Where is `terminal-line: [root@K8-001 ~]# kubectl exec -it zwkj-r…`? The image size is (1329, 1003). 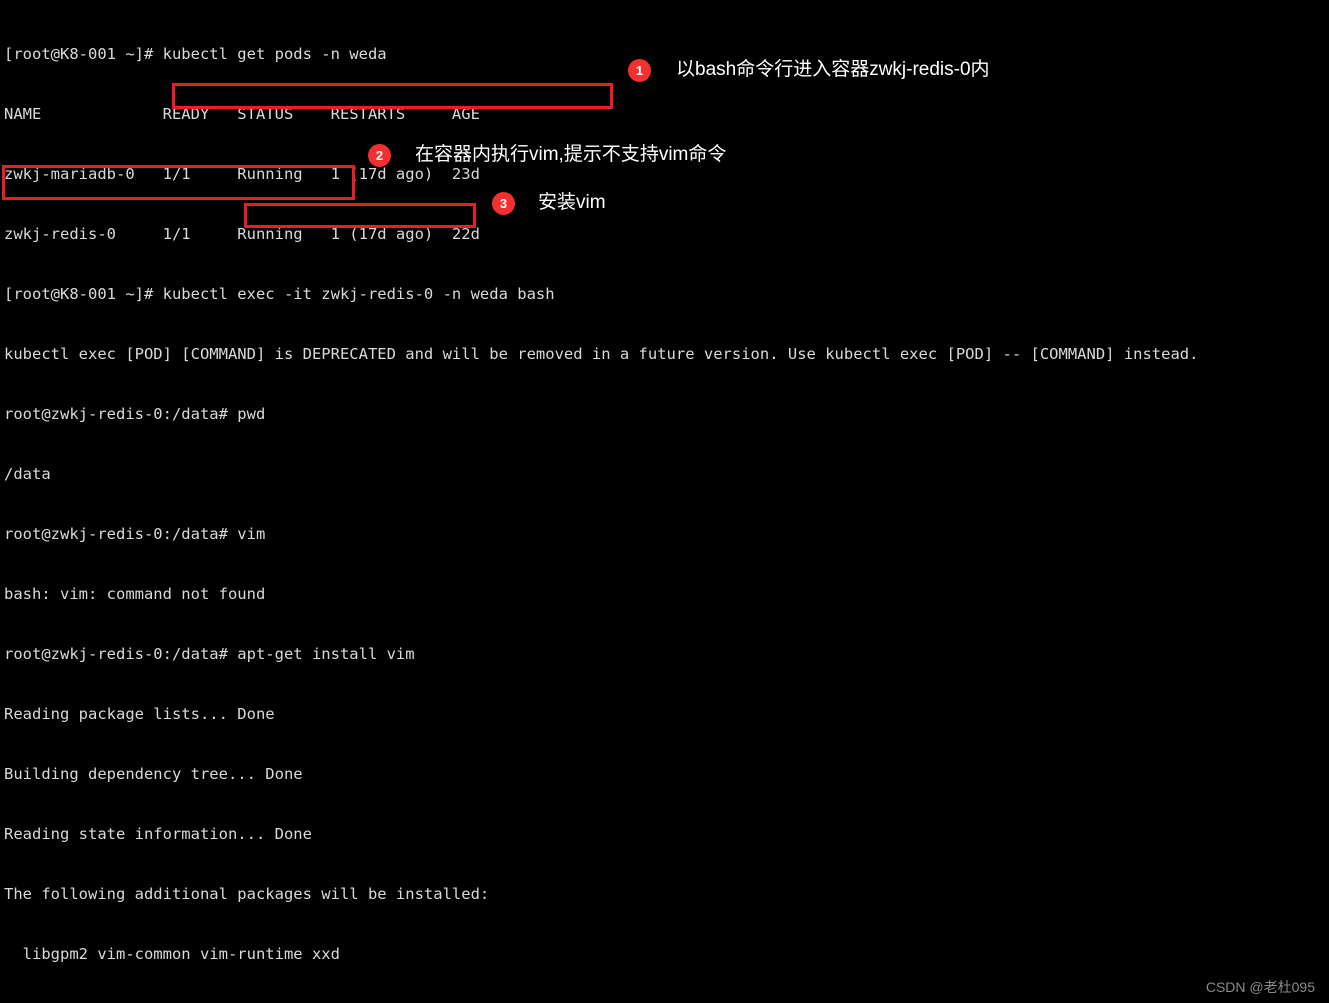
terminal-line: [root@K8-001 ~]# kubectl exec -it zwkj-r… is located at coordinates (279, 294).